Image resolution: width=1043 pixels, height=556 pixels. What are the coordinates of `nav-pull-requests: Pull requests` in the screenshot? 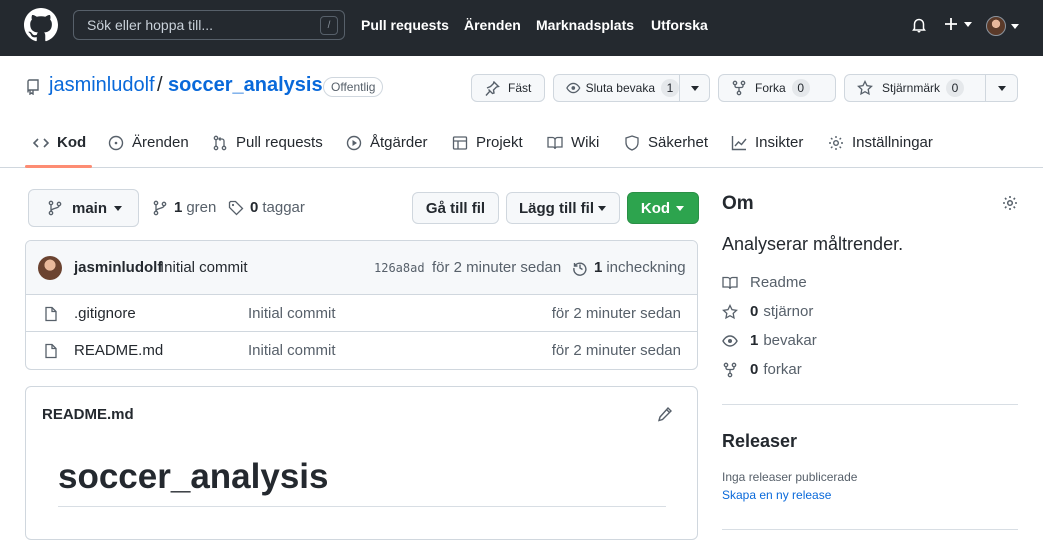 It's located at (405, 25).